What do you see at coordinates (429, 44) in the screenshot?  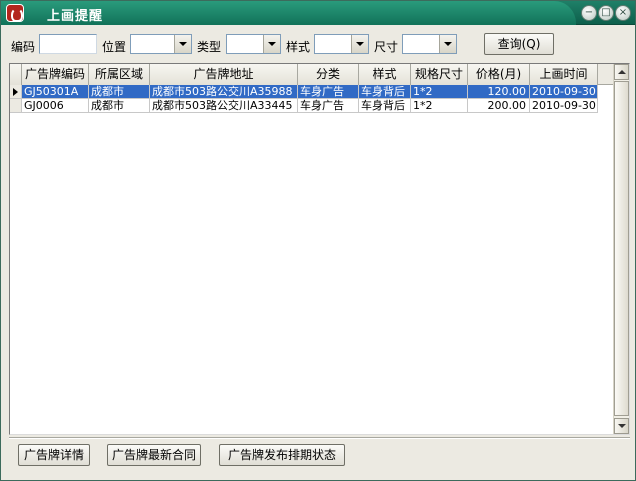 I see `size-select` at bounding box center [429, 44].